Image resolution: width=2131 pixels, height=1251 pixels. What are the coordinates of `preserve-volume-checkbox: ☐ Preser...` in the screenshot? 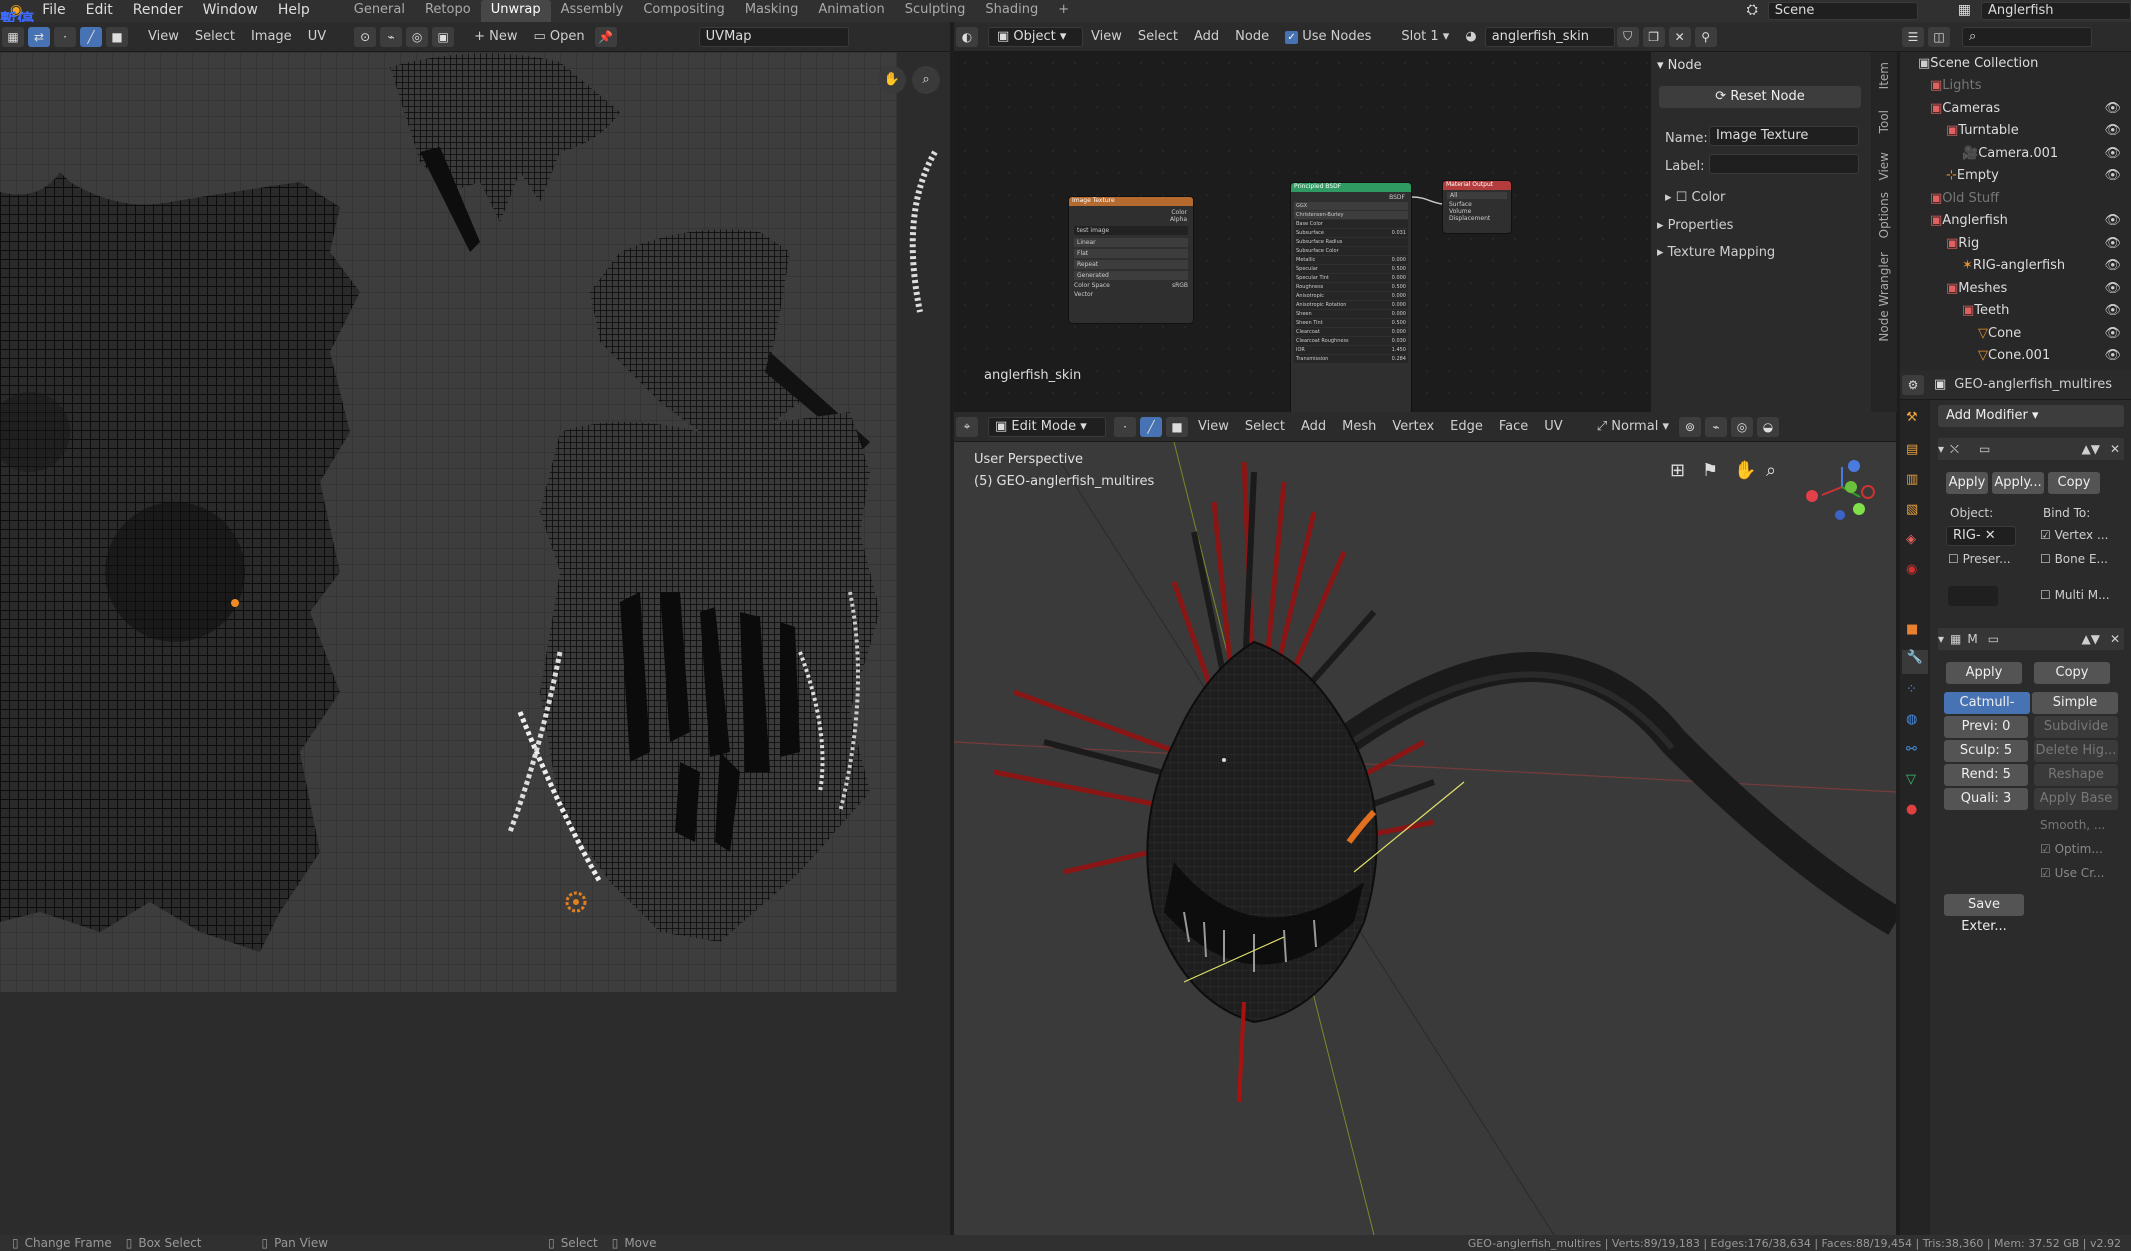 It's located at (1979, 559).